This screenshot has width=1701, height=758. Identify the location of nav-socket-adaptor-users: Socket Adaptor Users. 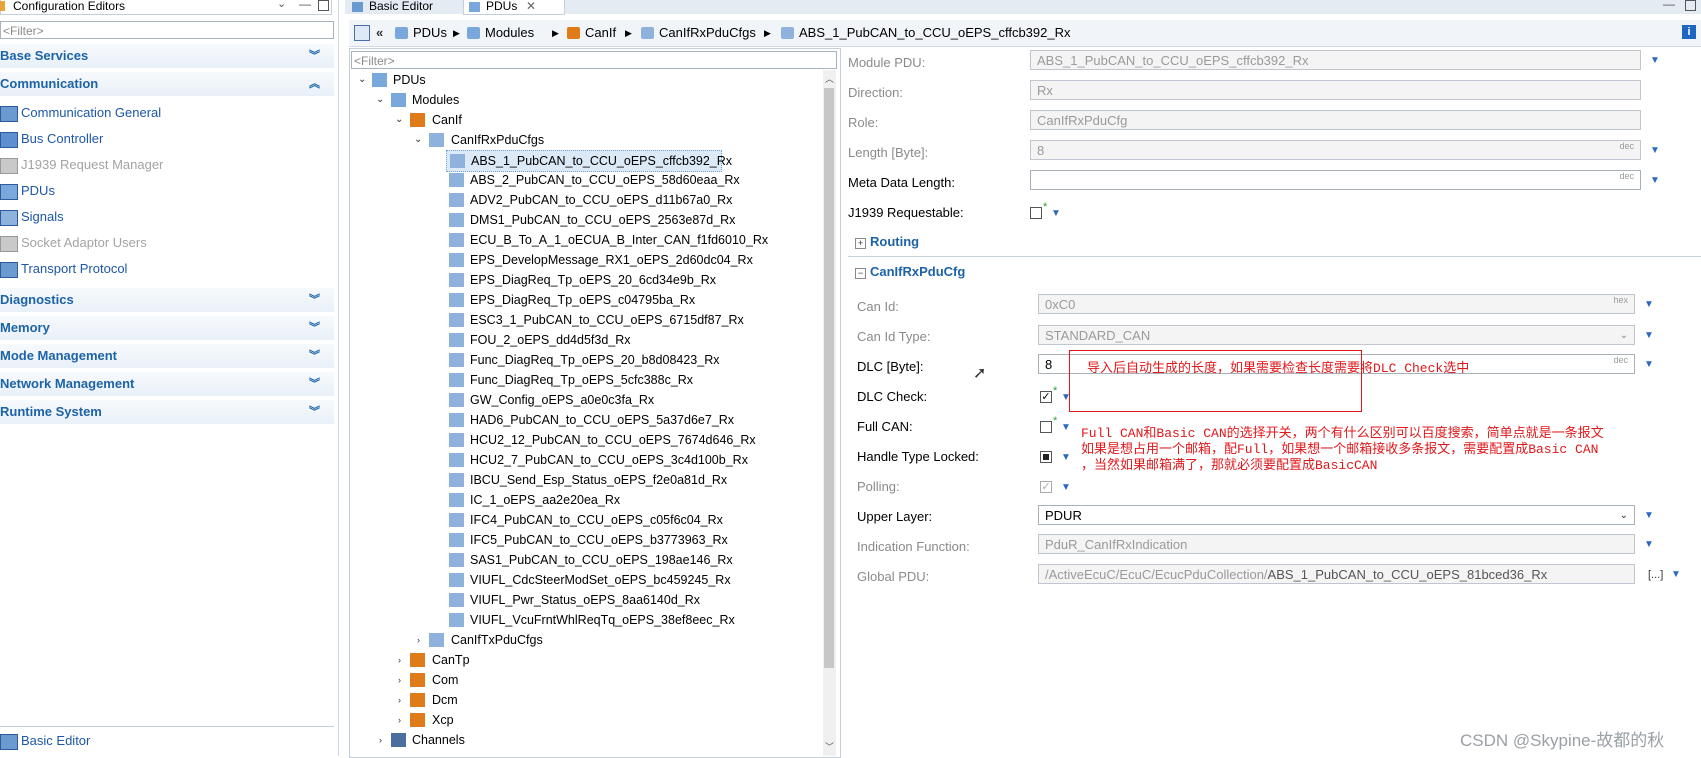
(167, 243).